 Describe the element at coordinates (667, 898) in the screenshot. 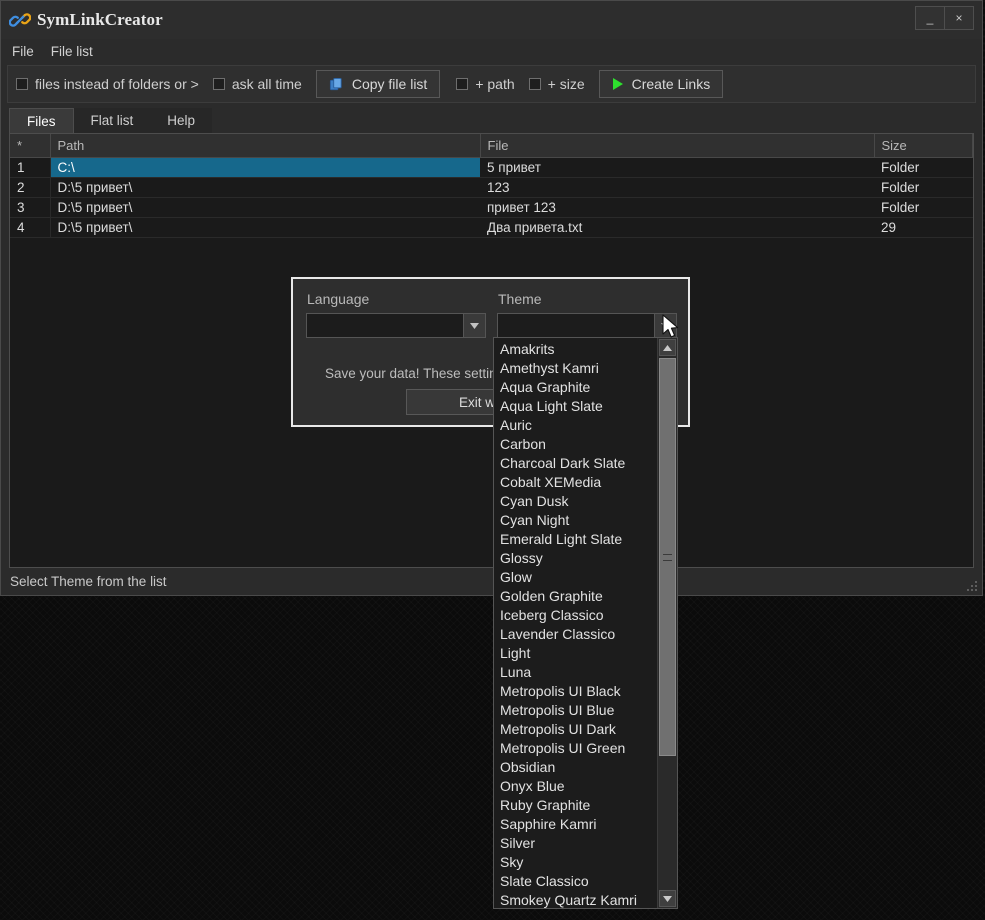

I see `scroll-down-arrow-icon` at that location.